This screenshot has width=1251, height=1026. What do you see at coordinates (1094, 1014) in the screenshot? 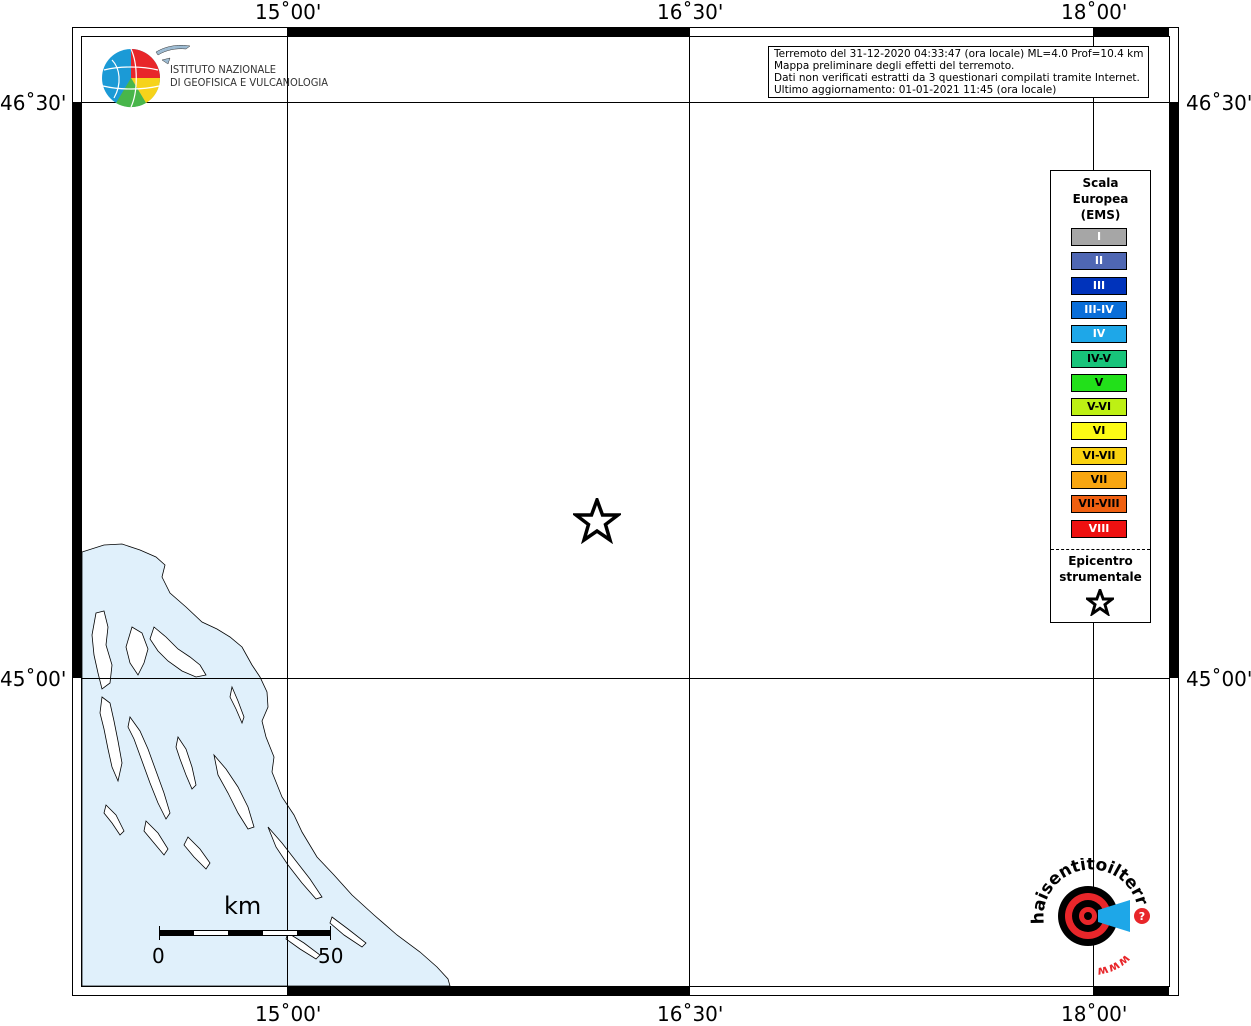
I see `lon-label-18-bottom: 18˚00'` at bounding box center [1094, 1014].